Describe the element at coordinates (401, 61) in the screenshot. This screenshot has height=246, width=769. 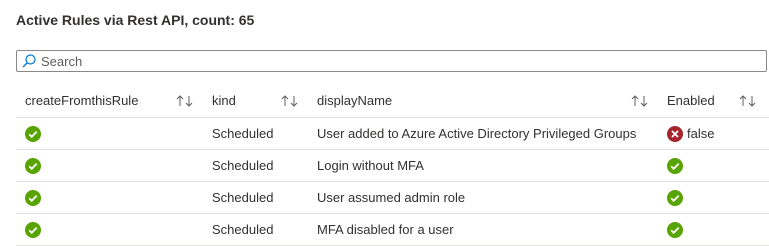
I see `search-input` at that location.